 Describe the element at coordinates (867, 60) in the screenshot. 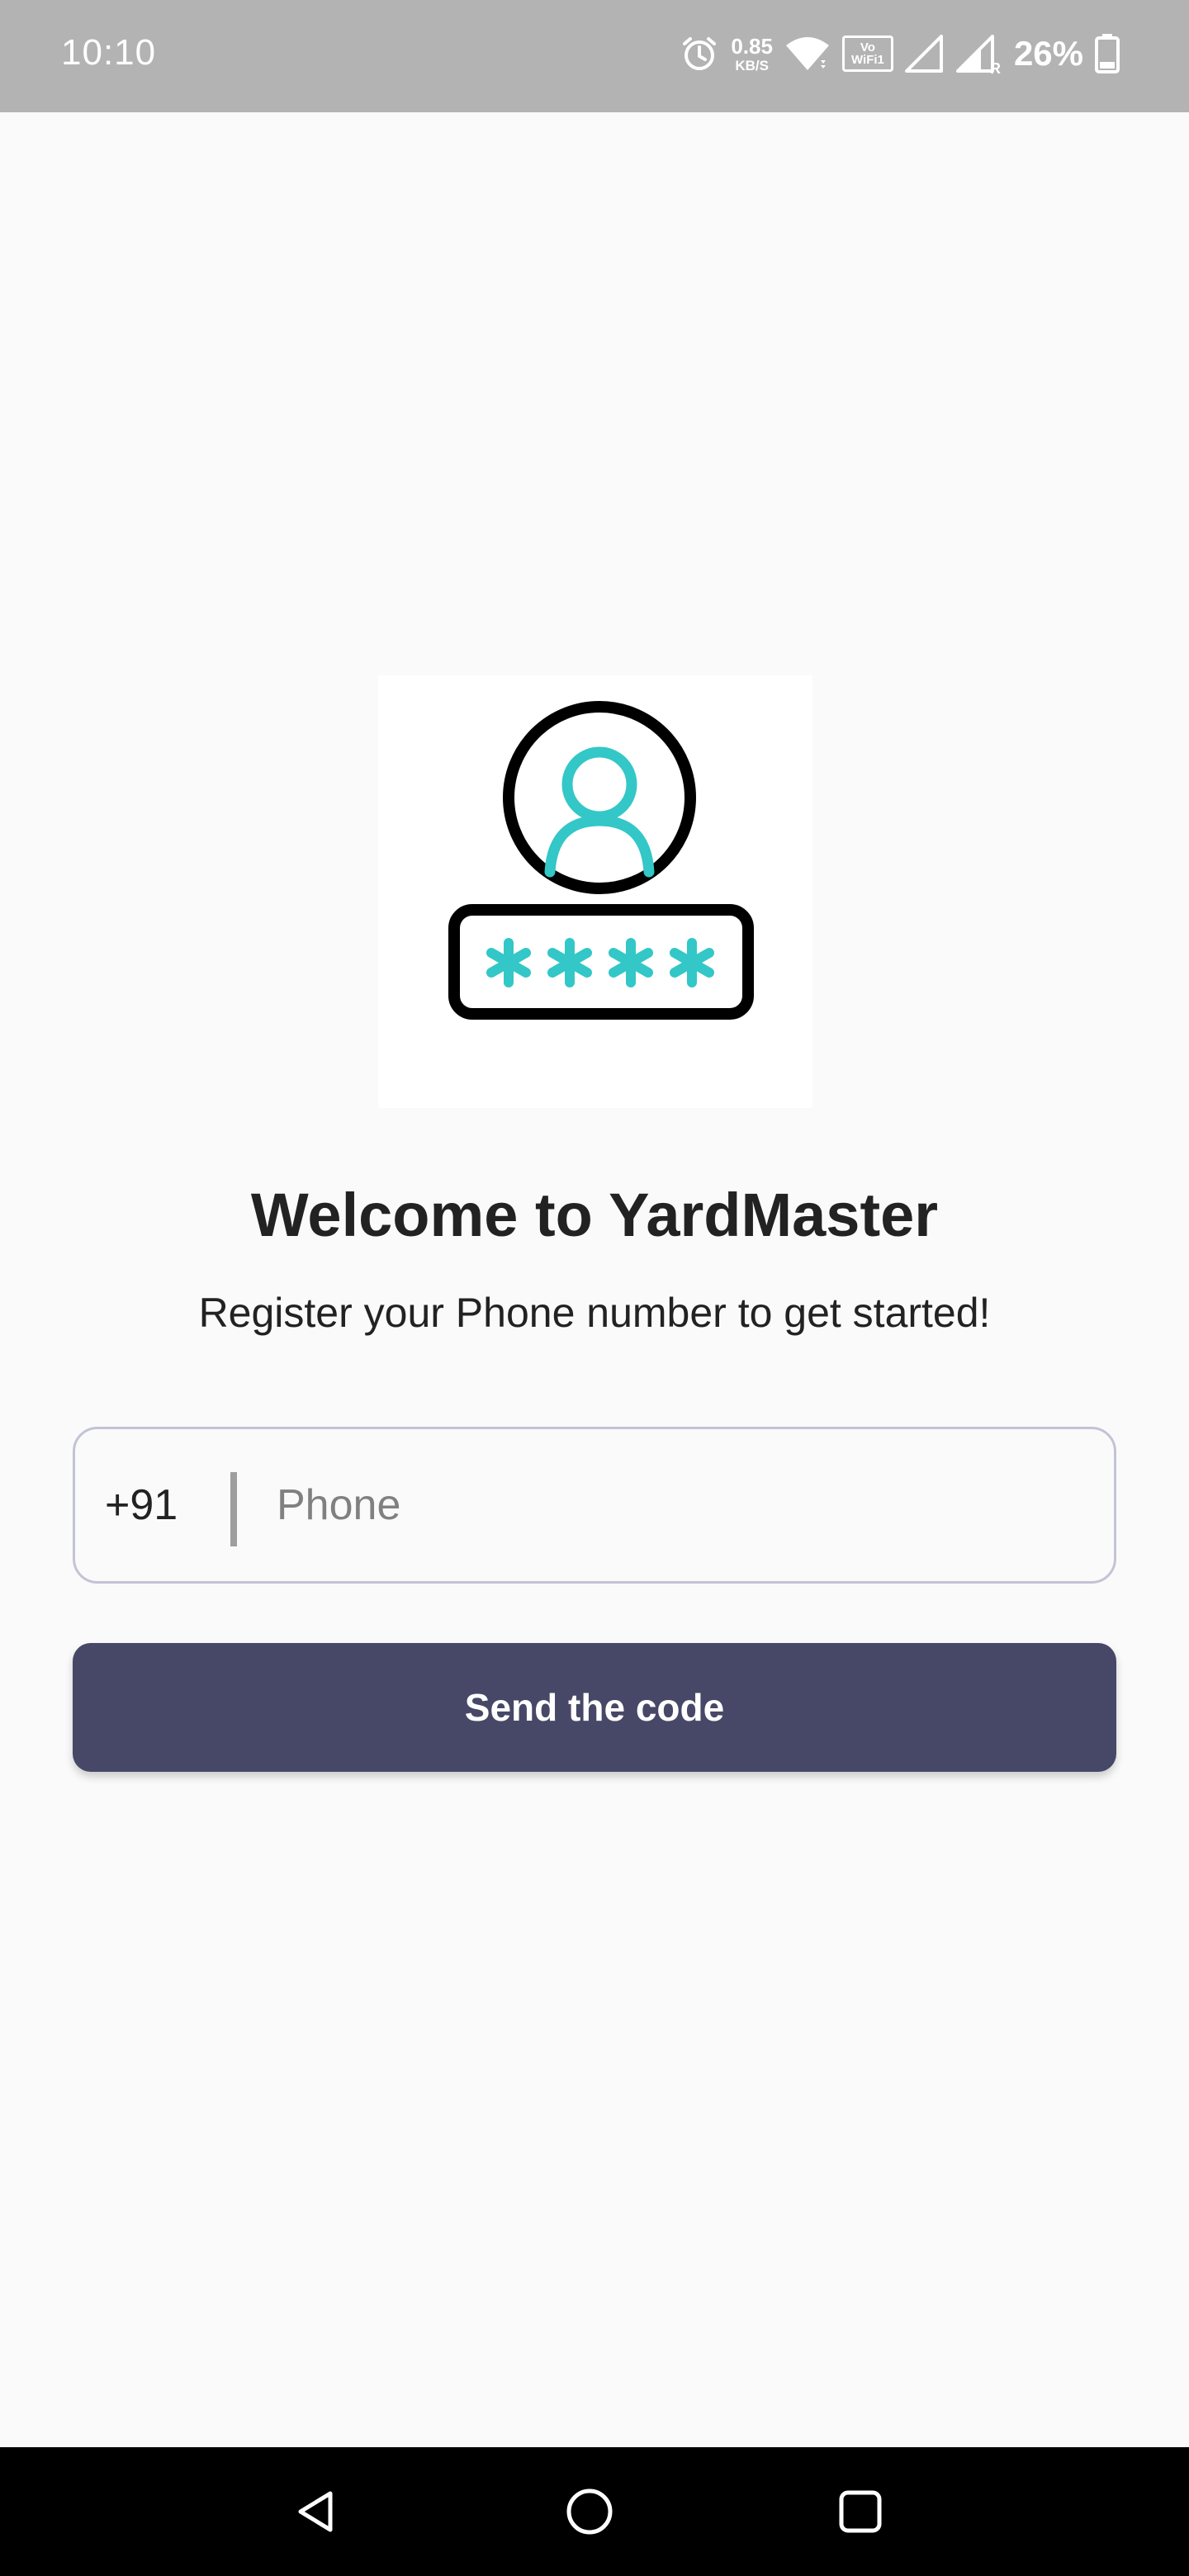

I see `vowifi-bottom-label: WiFi1` at that location.